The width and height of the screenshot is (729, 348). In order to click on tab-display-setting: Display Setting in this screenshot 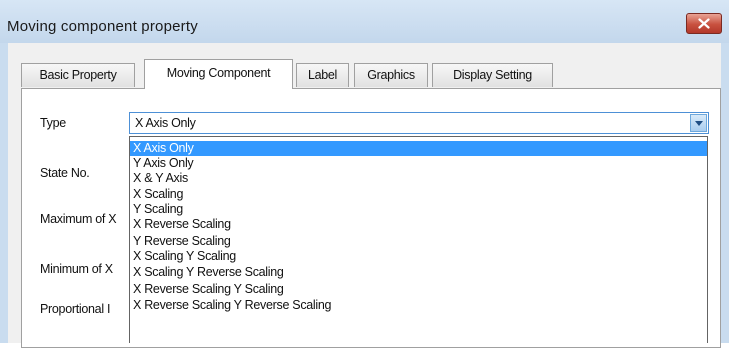, I will do `click(492, 75)`.